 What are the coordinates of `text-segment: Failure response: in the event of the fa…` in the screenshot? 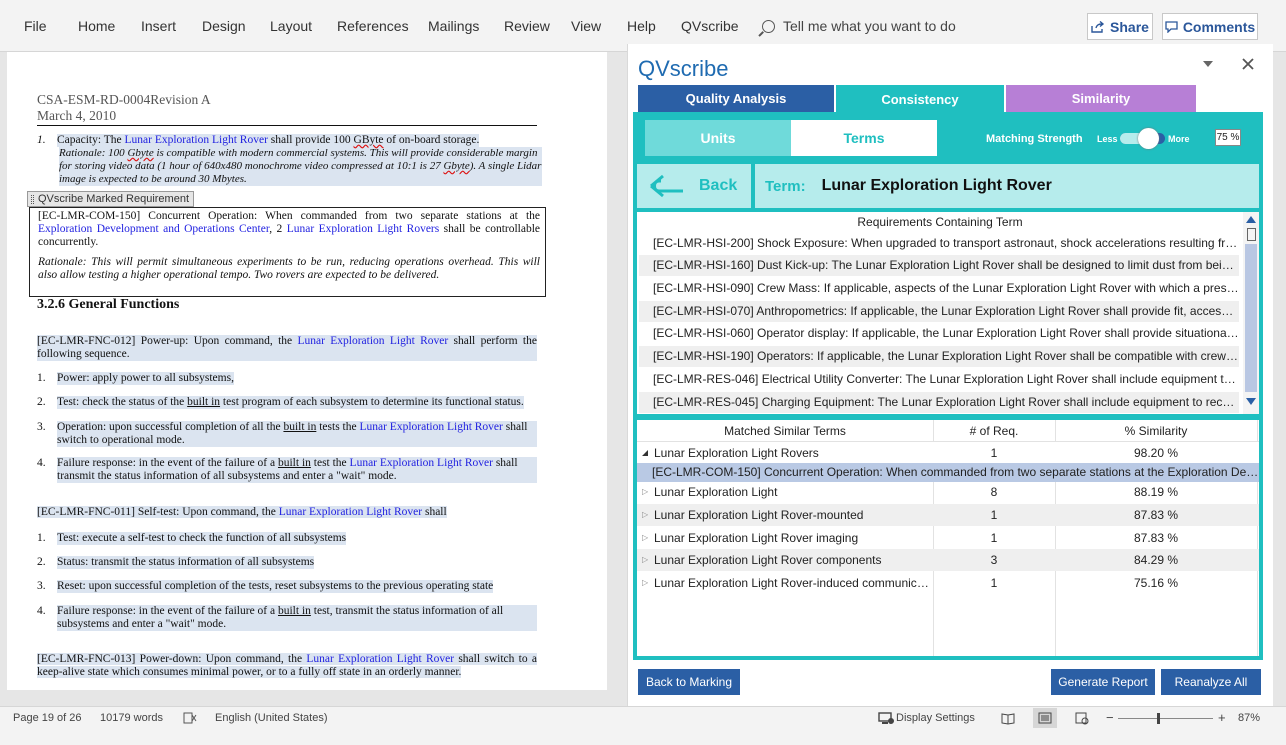 It's located at (167, 463).